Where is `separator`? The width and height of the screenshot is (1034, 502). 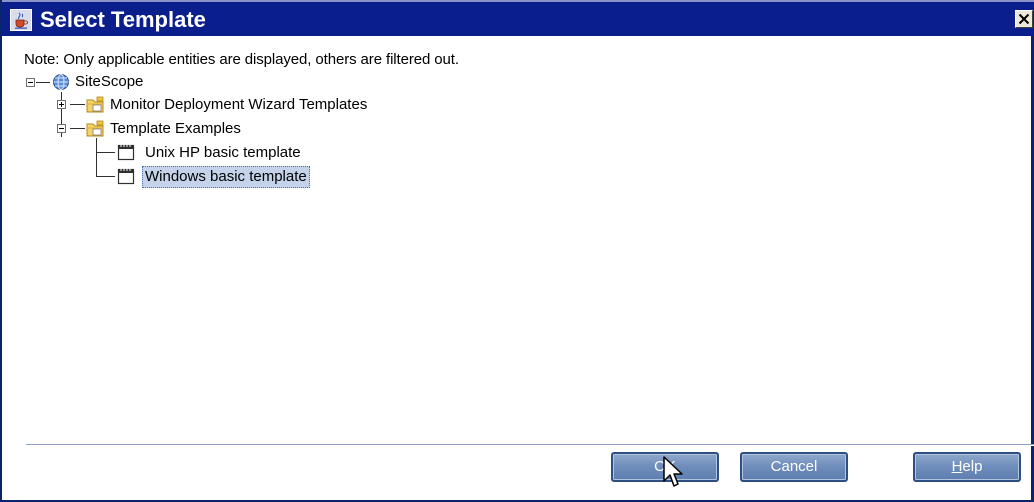
separator is located at coordinates (530, 445).